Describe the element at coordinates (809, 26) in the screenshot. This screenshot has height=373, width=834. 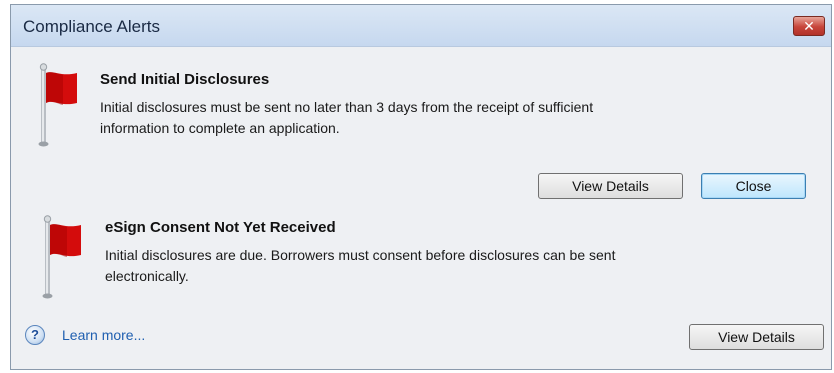
I see `close-icon: ✕` at that location.